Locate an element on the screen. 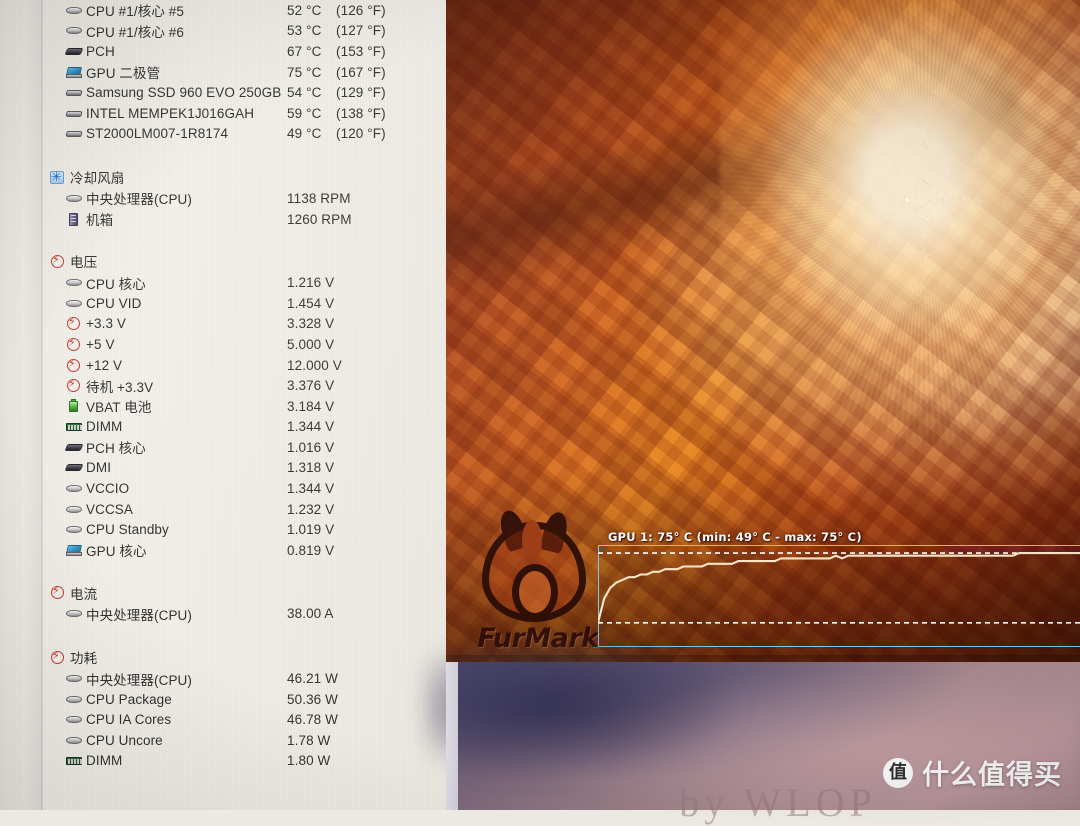 The height and width of the screenshot is (826, 1080). sensor-value: 3.328 V is located at coordinates (311, 324).